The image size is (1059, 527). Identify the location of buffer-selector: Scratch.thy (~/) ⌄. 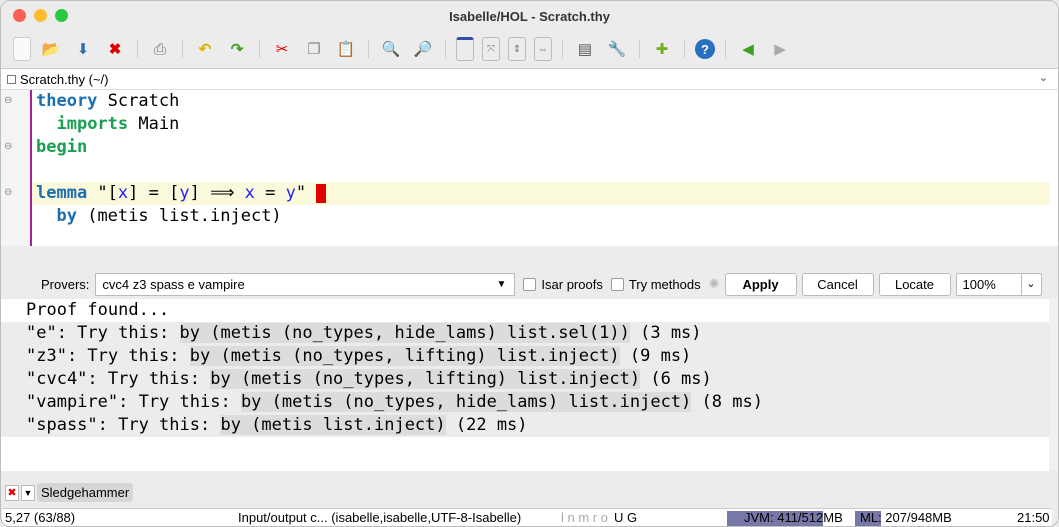
(529, 79).